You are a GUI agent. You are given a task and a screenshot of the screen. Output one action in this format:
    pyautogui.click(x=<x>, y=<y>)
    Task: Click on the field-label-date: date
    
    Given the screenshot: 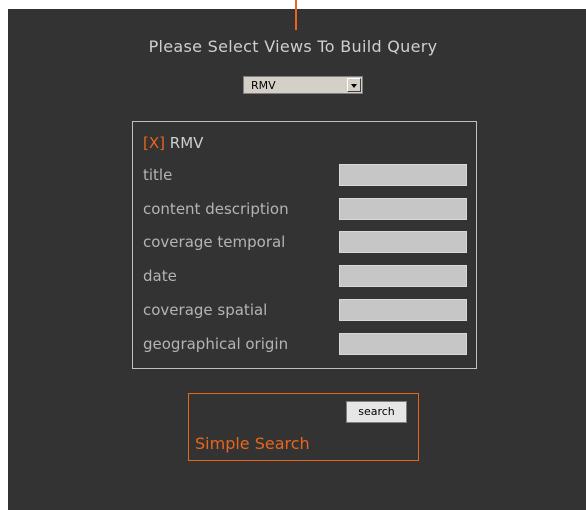 What is the action you would take?
    pyautogui.click(x=160, y=276)
    